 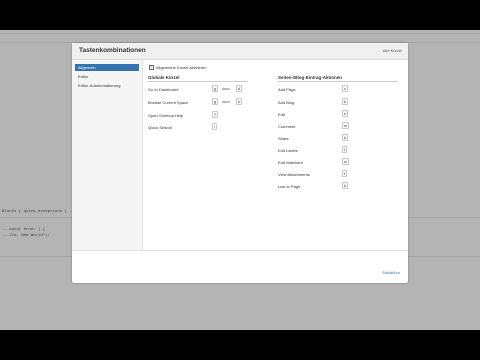 I want to click on page-actions-title: Seiten-/Blog-Eintrag-Aktionen, so click(x=338, y=78).